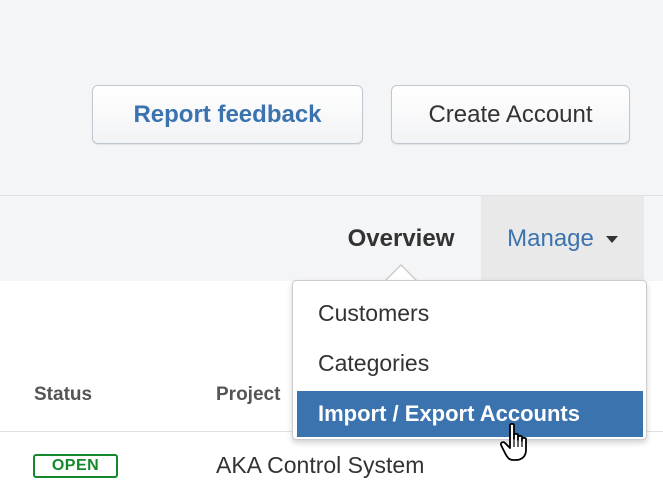 This screenshot has height=481, width=663. Describe the element at coordinates (75, 466) in the screenshot. I see `status-badge: OPEN` at that location.